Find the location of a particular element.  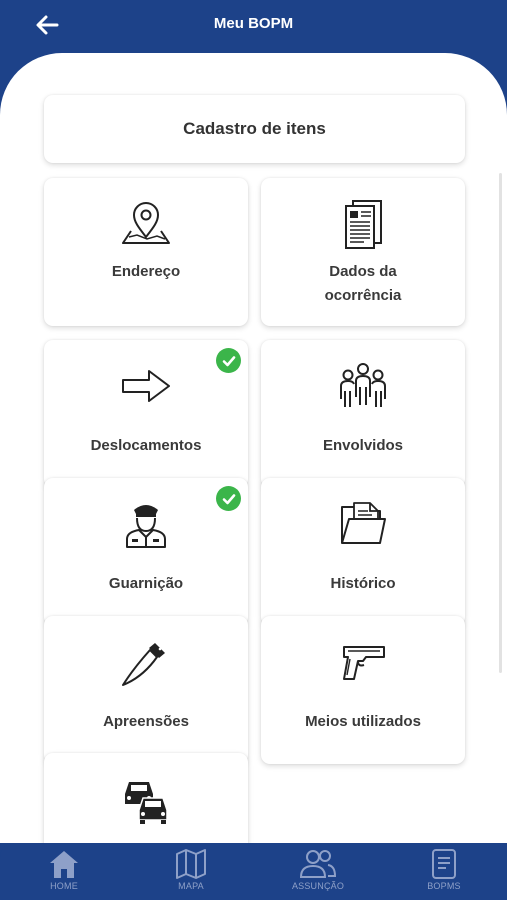

tile-dados-ocorrencia: Dados da ocorrência is located at coordinates (363, 252).